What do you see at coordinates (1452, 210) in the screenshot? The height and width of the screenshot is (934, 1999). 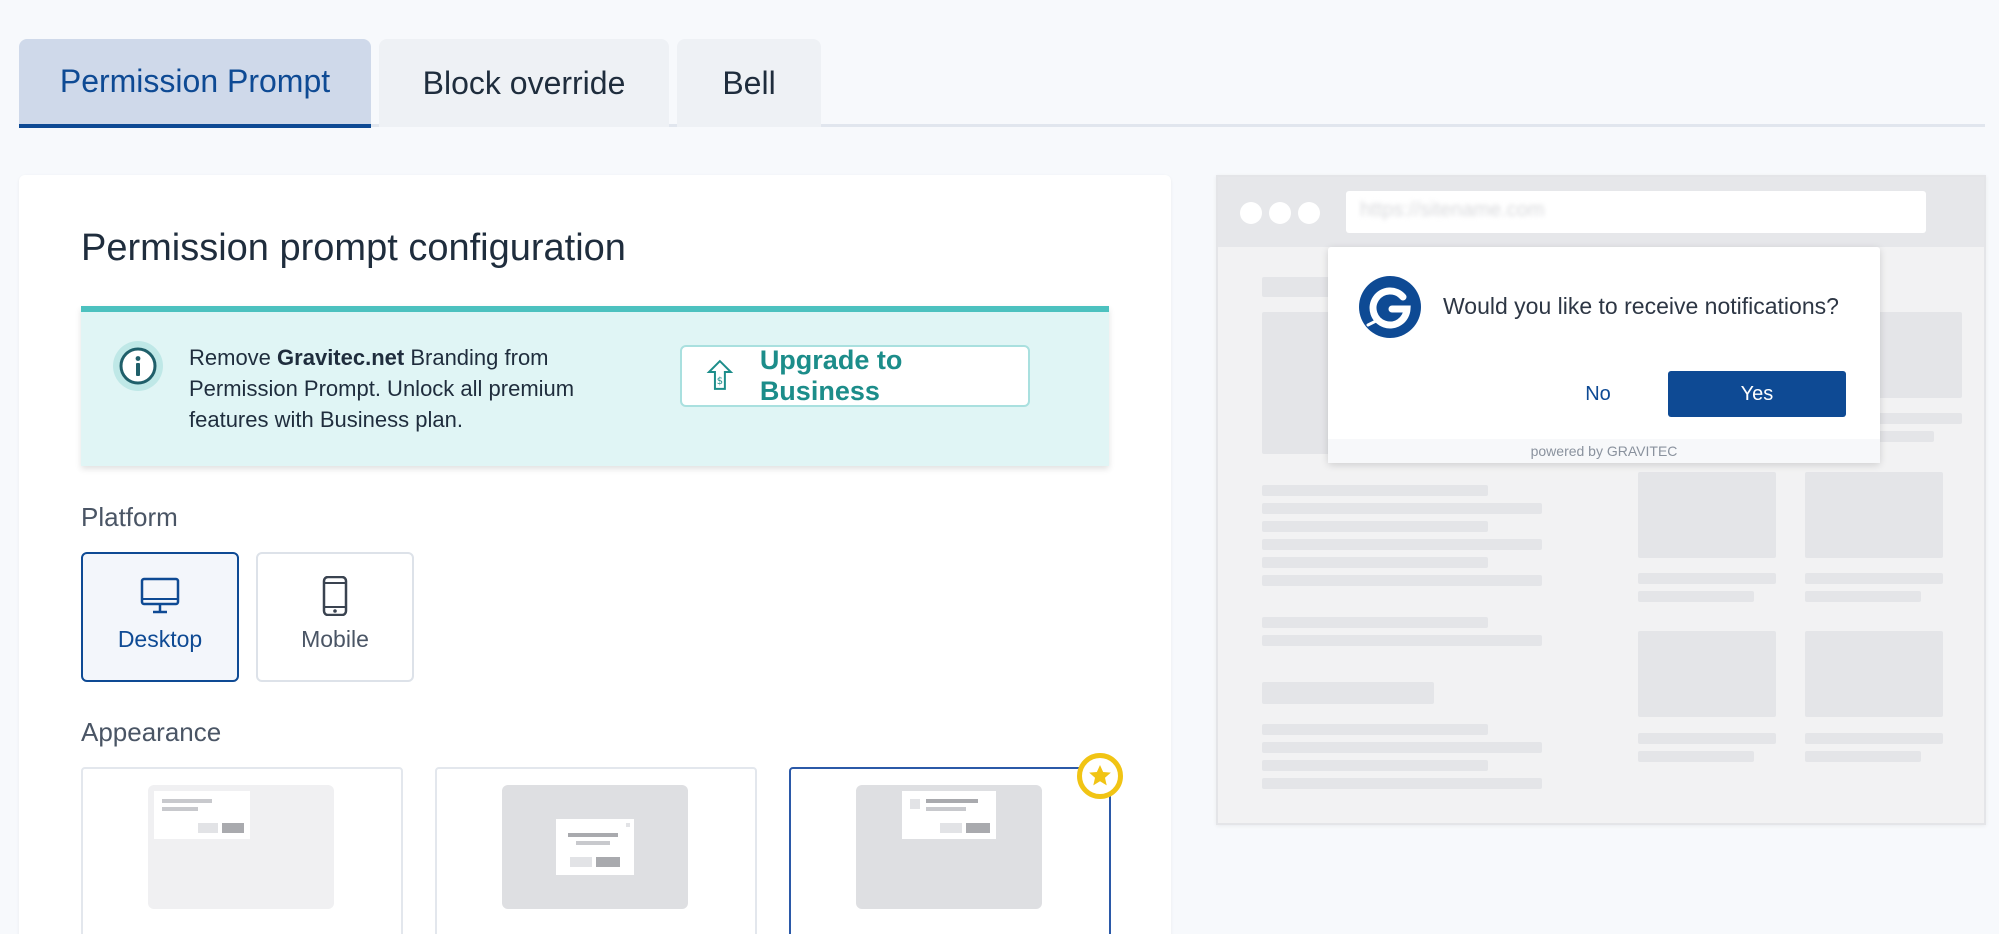 I see `url-text: https://sitename.com` at bounding box center [1452, 210].